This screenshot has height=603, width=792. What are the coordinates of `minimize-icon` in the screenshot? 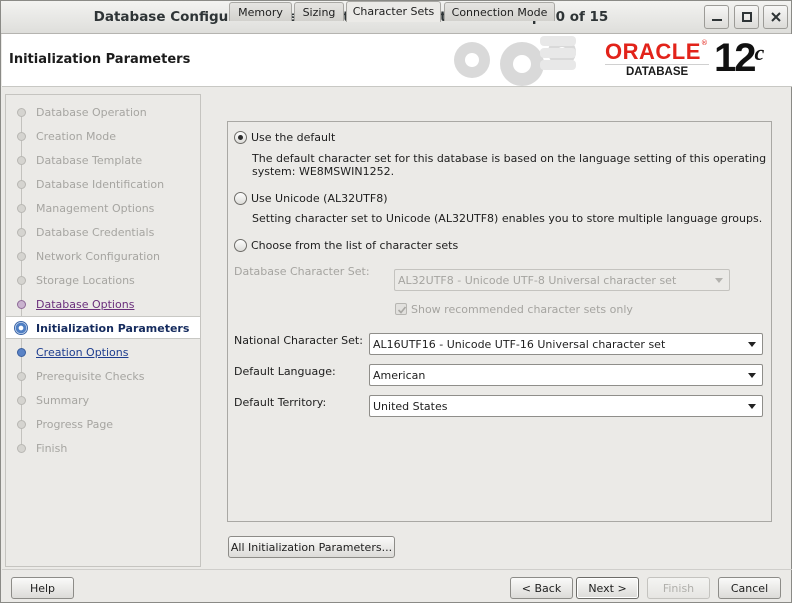 It's located at (717, 20).